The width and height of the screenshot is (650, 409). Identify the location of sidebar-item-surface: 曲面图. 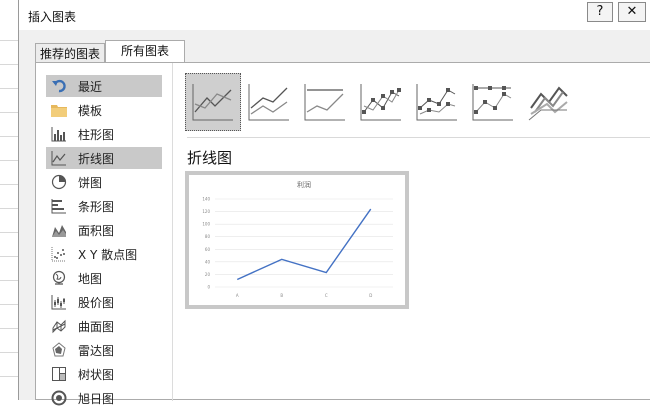
(104, 326).